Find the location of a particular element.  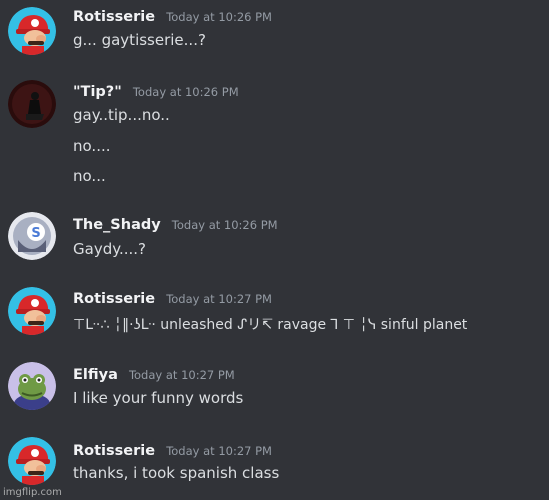

message-header: The_Shady Today at 10:26 PM is located at coordinates (175, 223).